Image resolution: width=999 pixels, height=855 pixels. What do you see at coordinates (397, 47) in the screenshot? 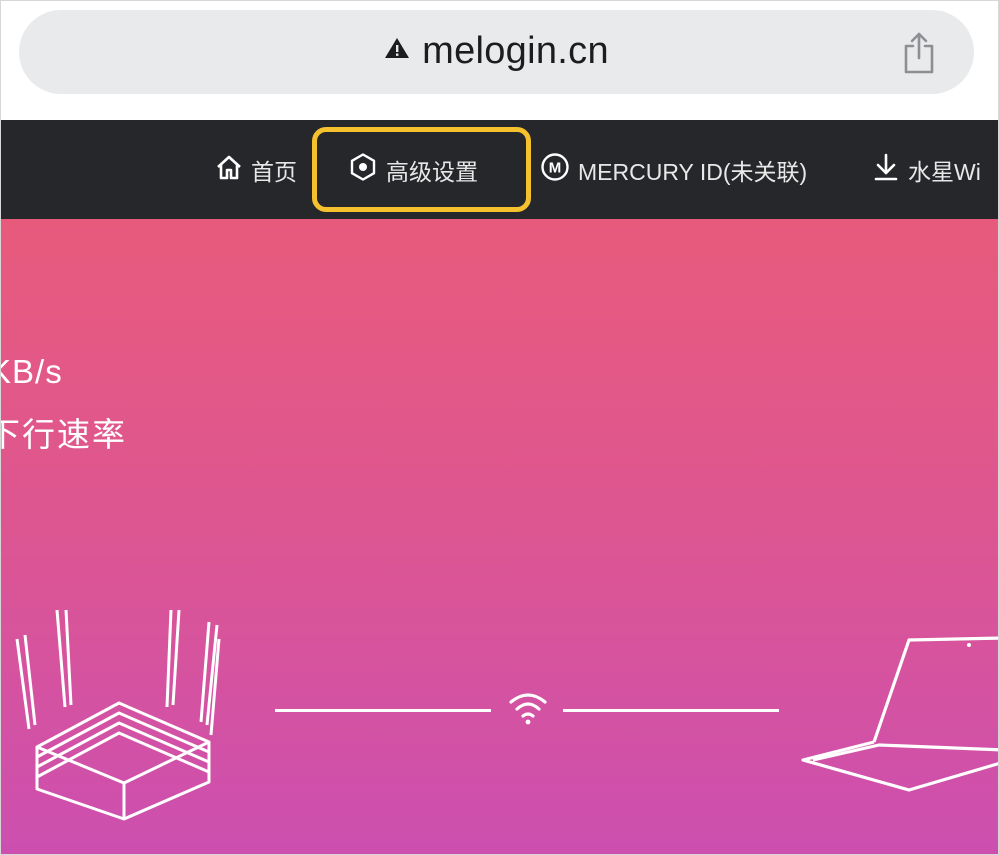
I see `warning-triangle-icon` at bounding box center [397, 47].